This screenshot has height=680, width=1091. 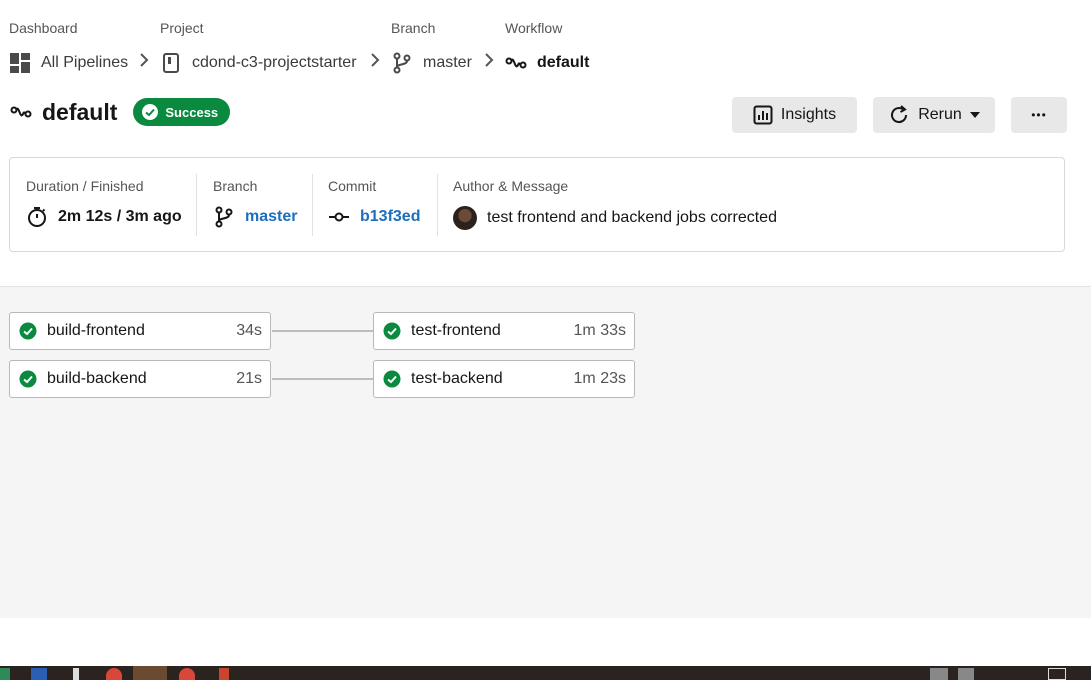 What do you see at coordinates (271, 217) in the screenshot?
I see `branch-link: master` at bounding box center [271, 217].